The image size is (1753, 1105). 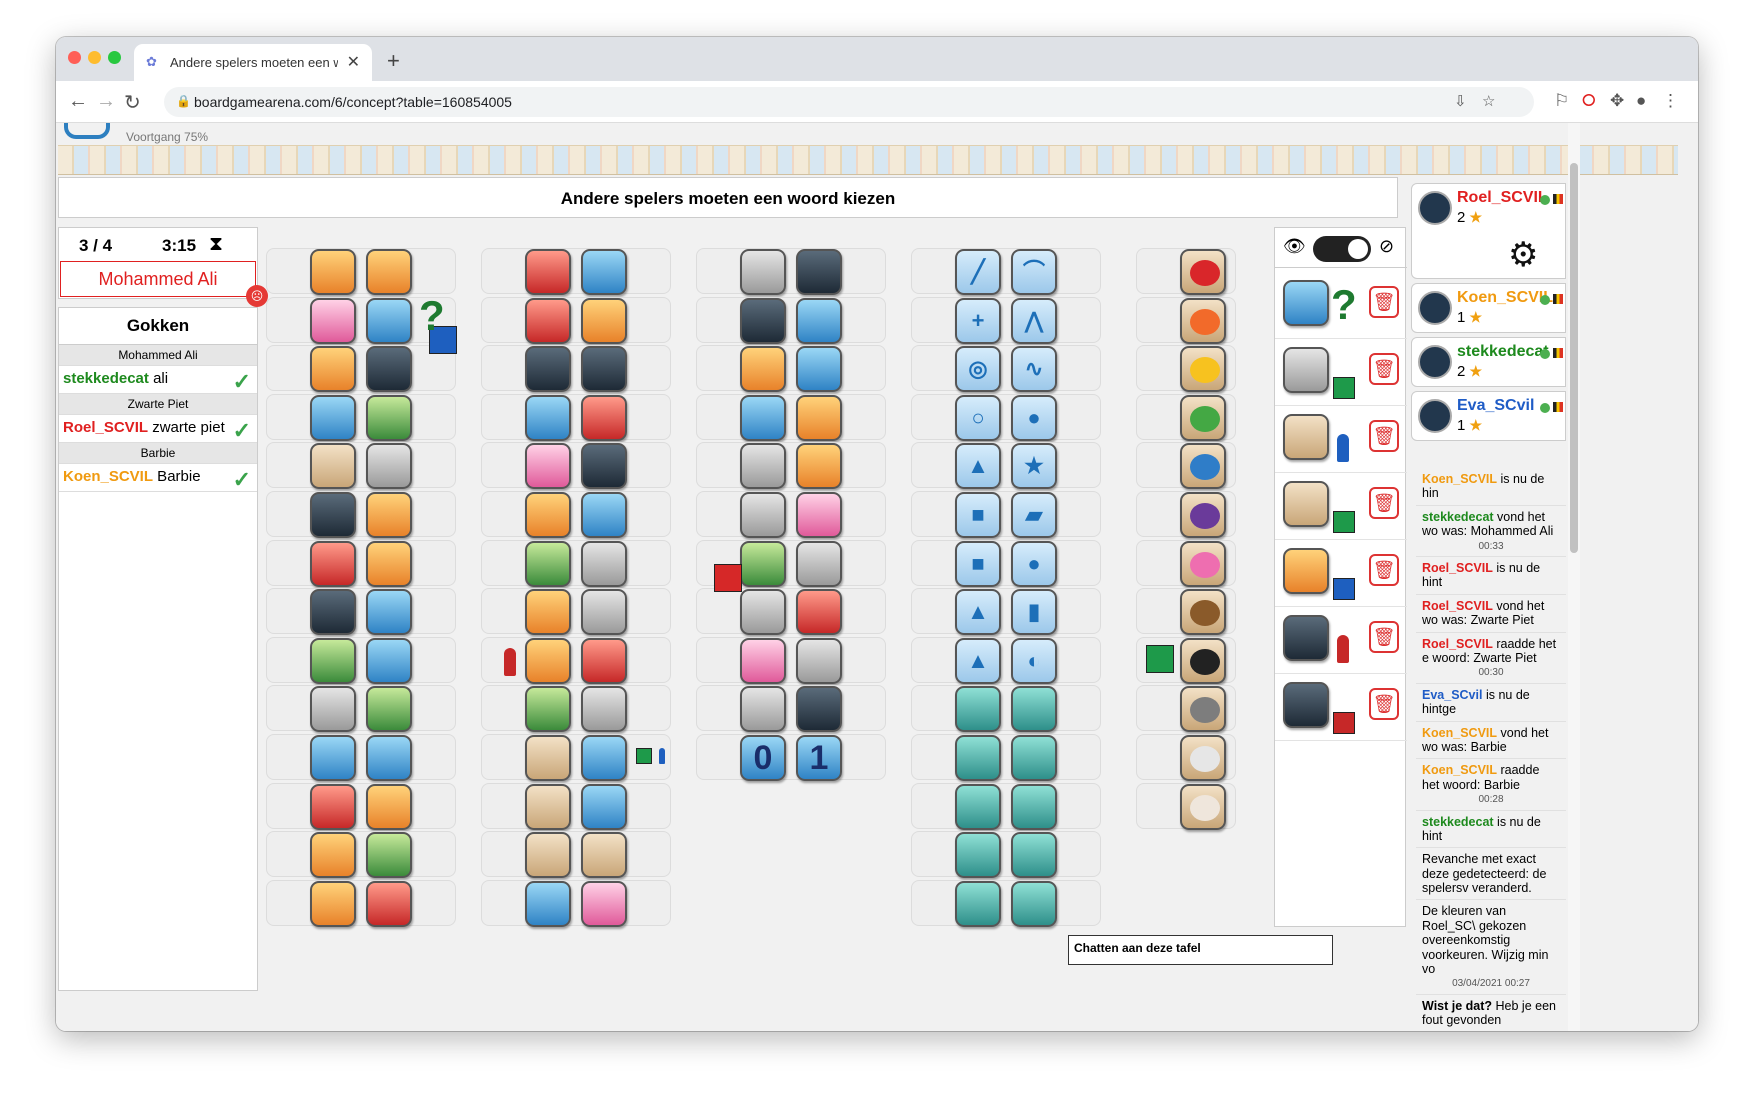 I want to click on page-scrollbar, so click(x=1574, y=577).